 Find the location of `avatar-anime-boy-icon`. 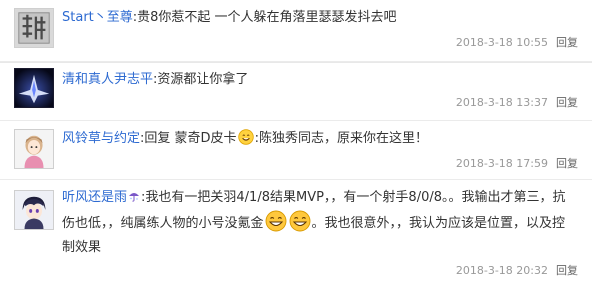

avatar-anime-boy-icon is located at coordinates (34, 210).